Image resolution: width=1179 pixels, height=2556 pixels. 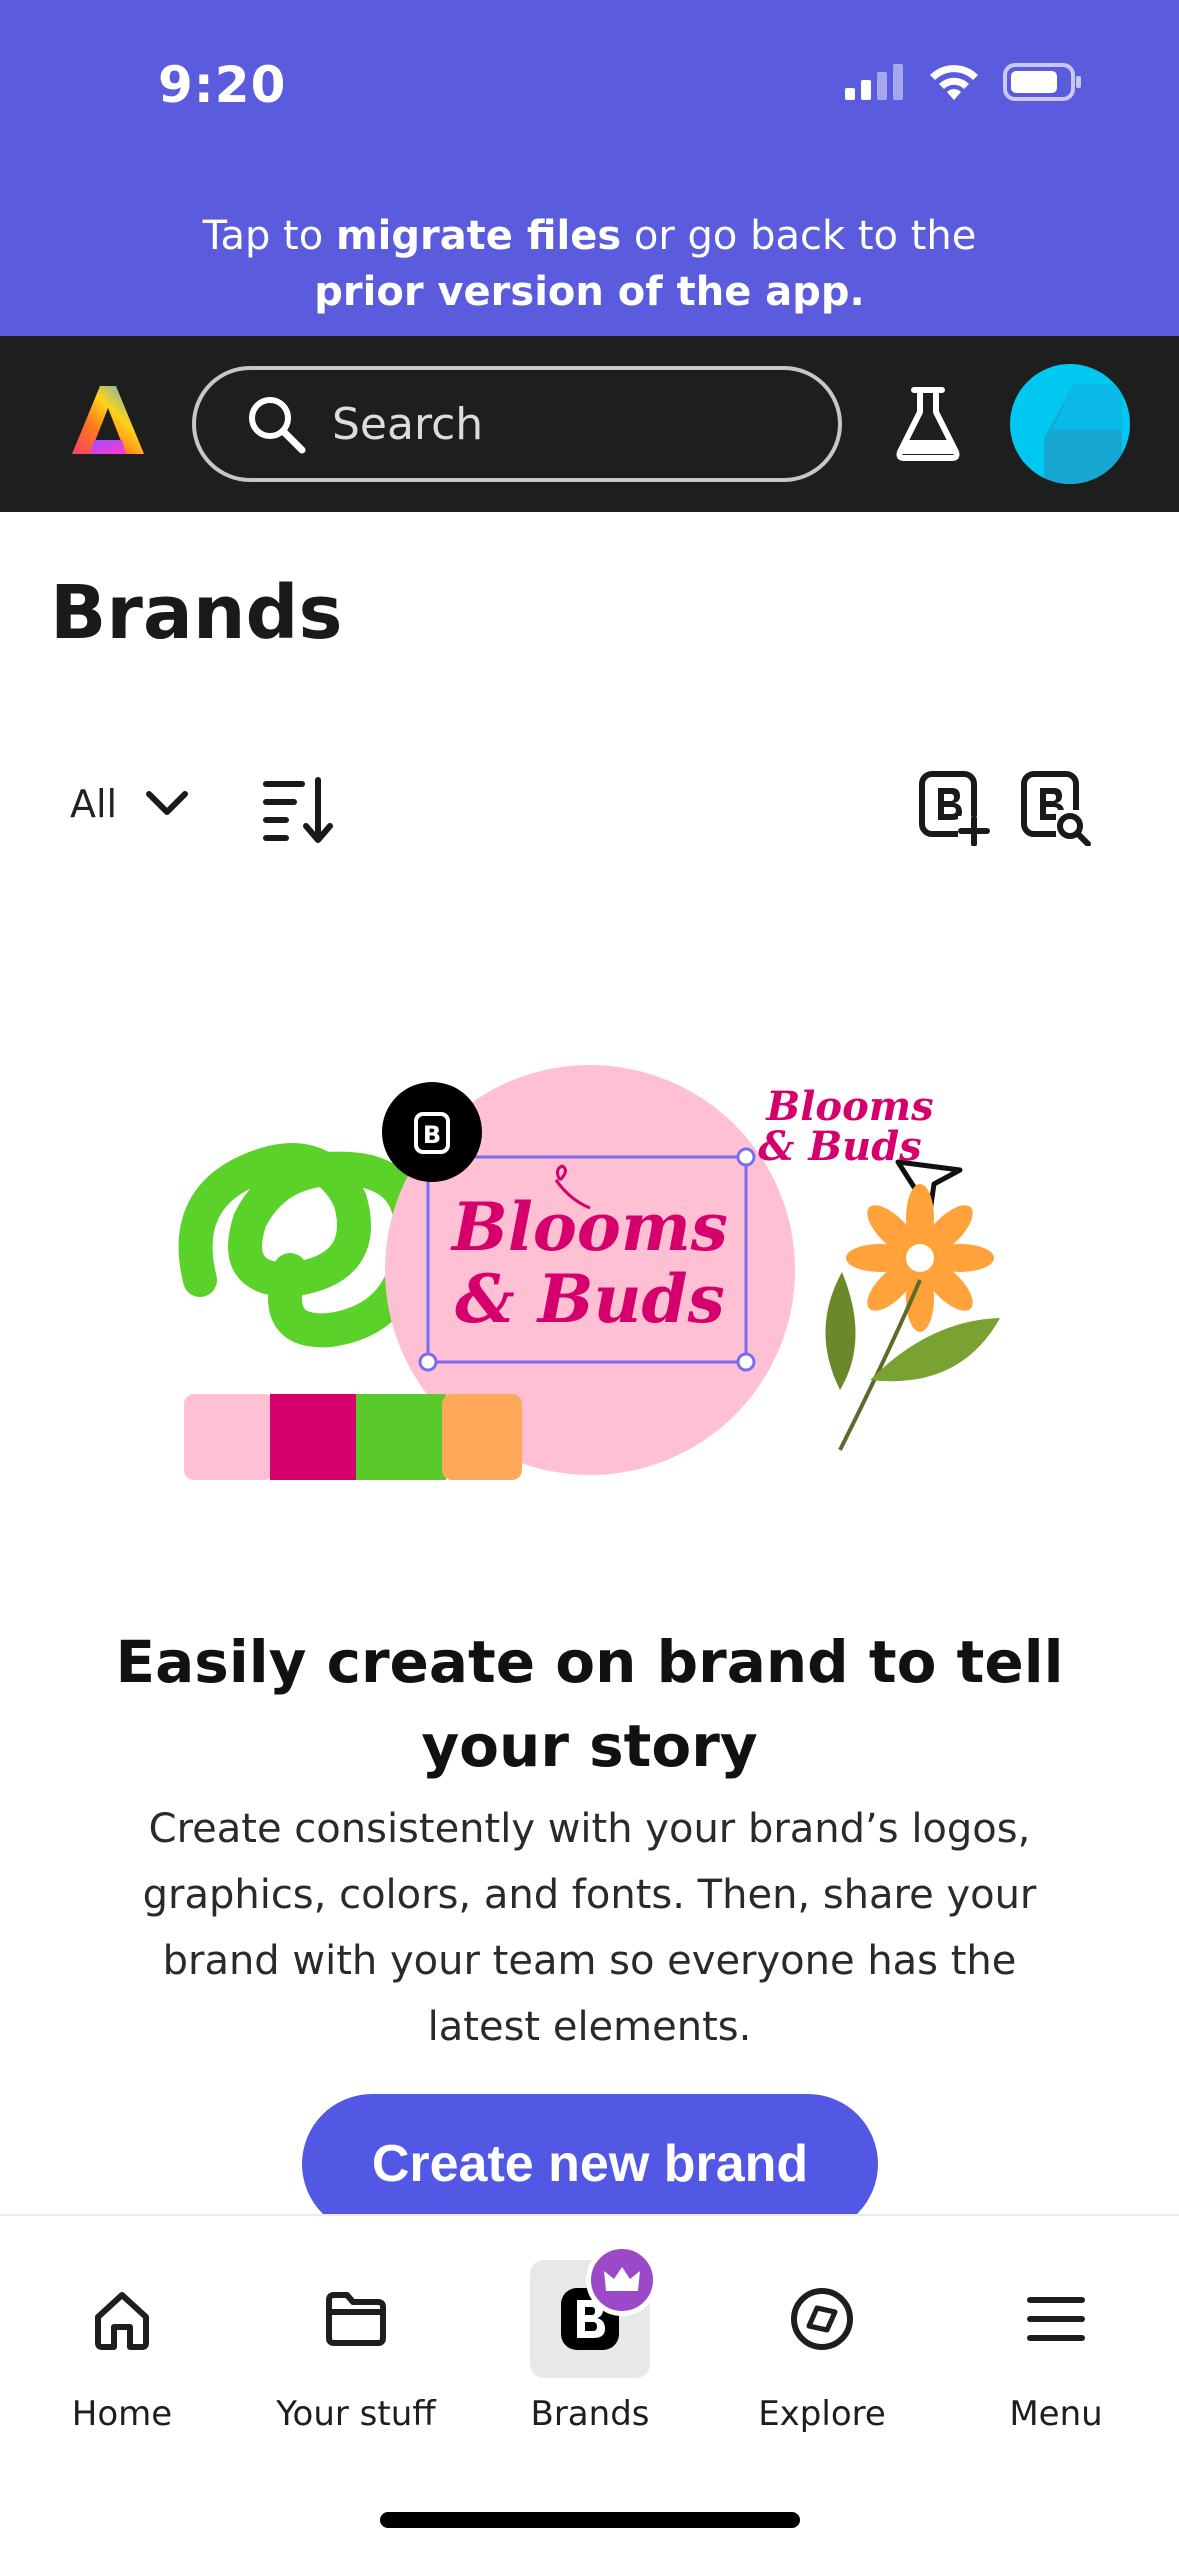 I want to click on home-icon, so click(x=122, y=2321).